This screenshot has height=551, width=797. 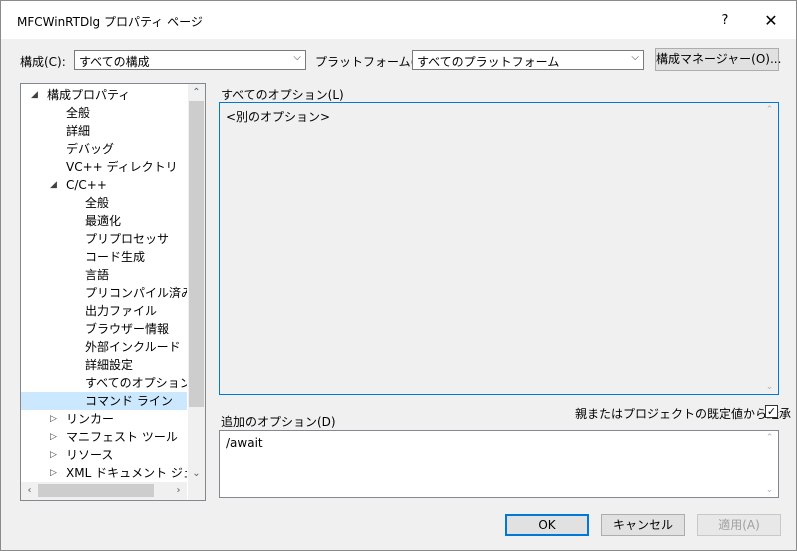 I want to click on tree-item: ◢ C/C++, so click(x=104, y=185).